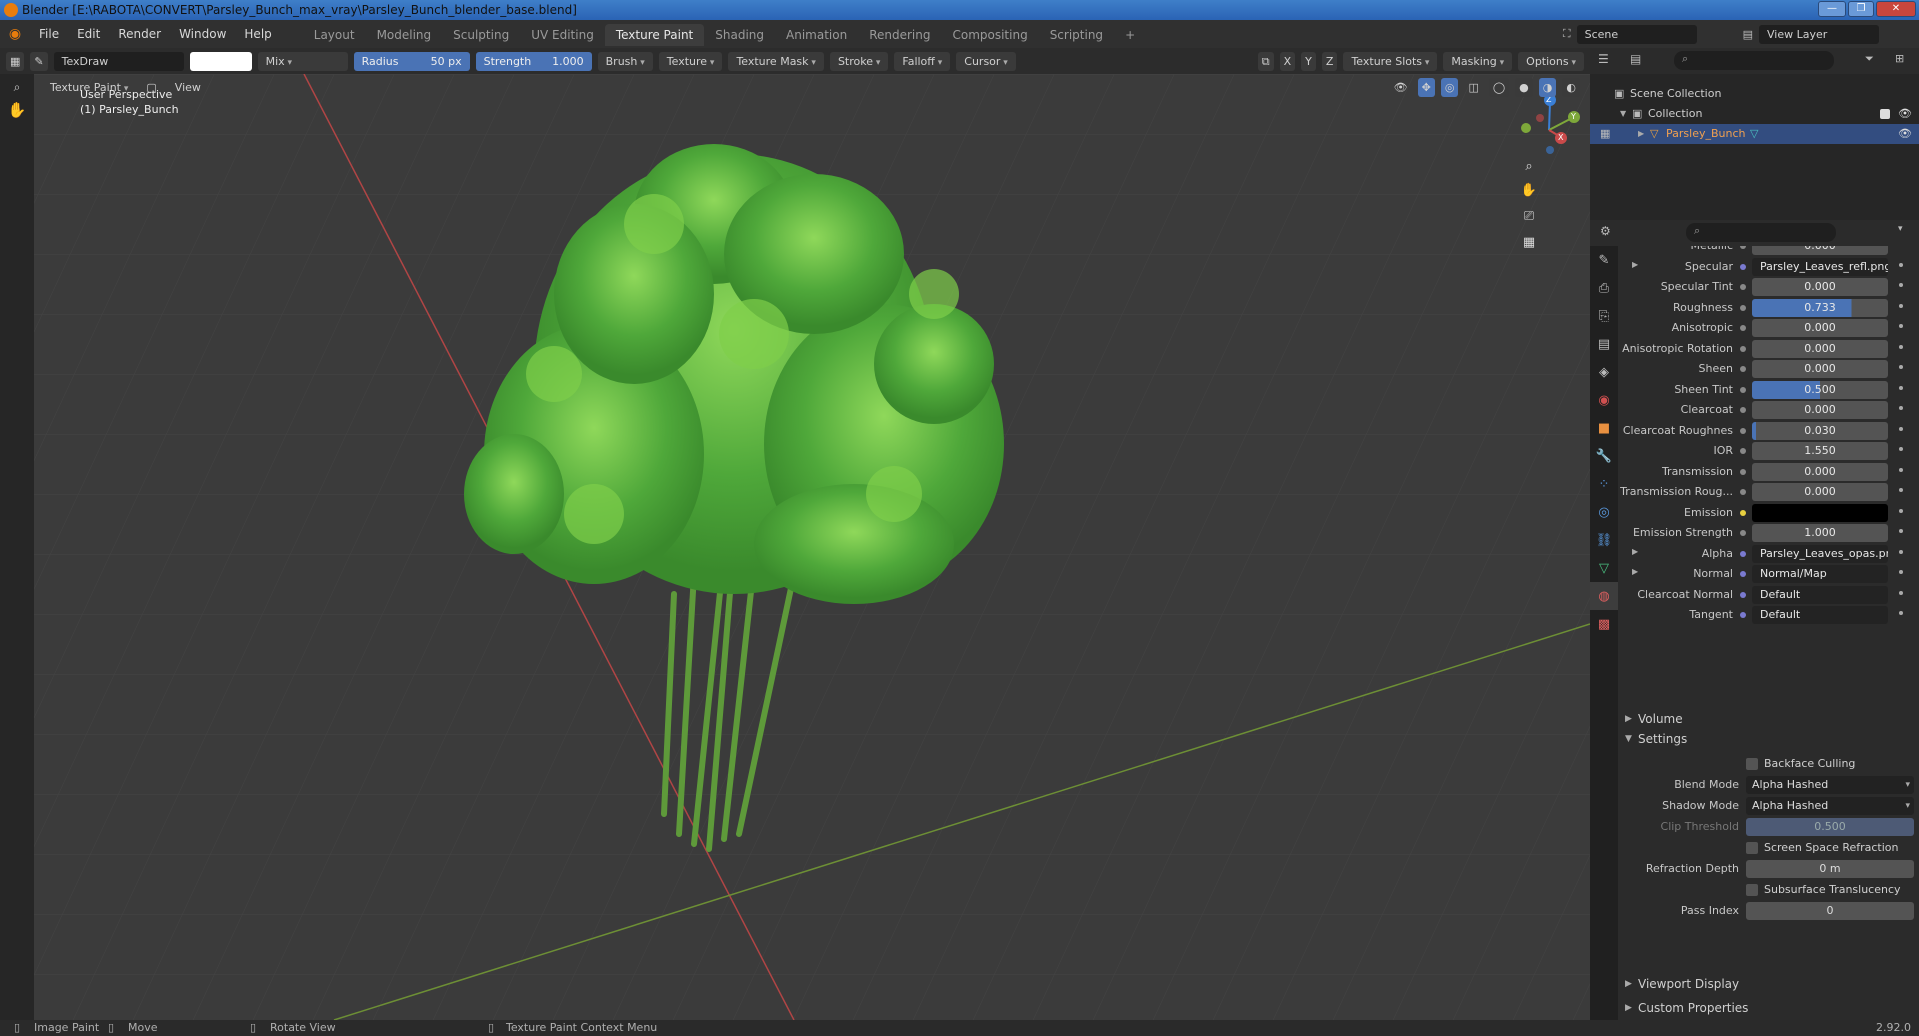 Image resolution: width=1919 pixels, height=1036 pixels. I want to click on prop-link-field: Default, so click(1820, 594).